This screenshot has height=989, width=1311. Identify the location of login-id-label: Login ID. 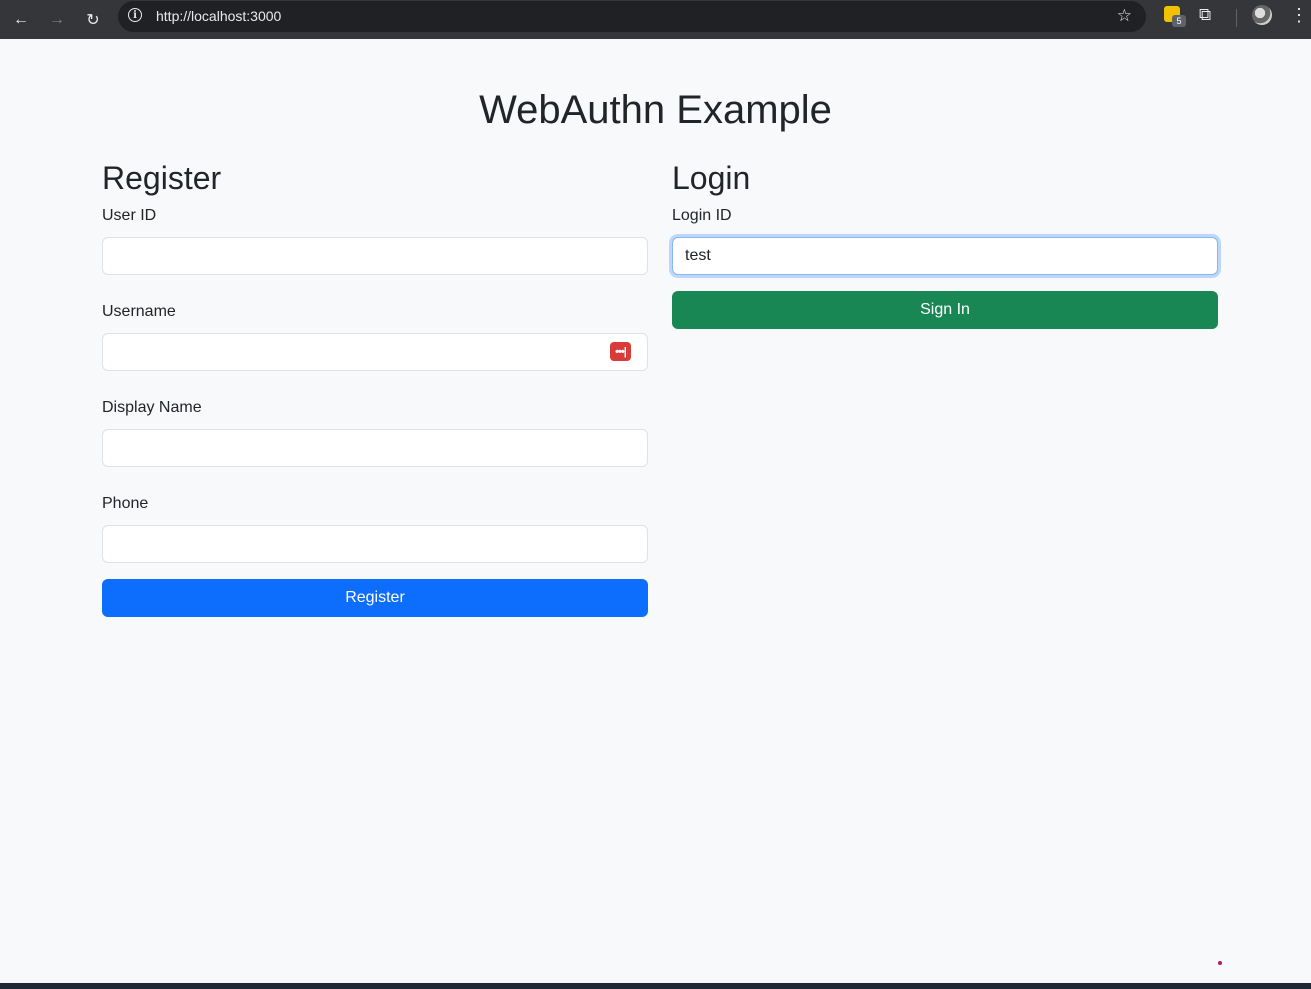
(702, 215).